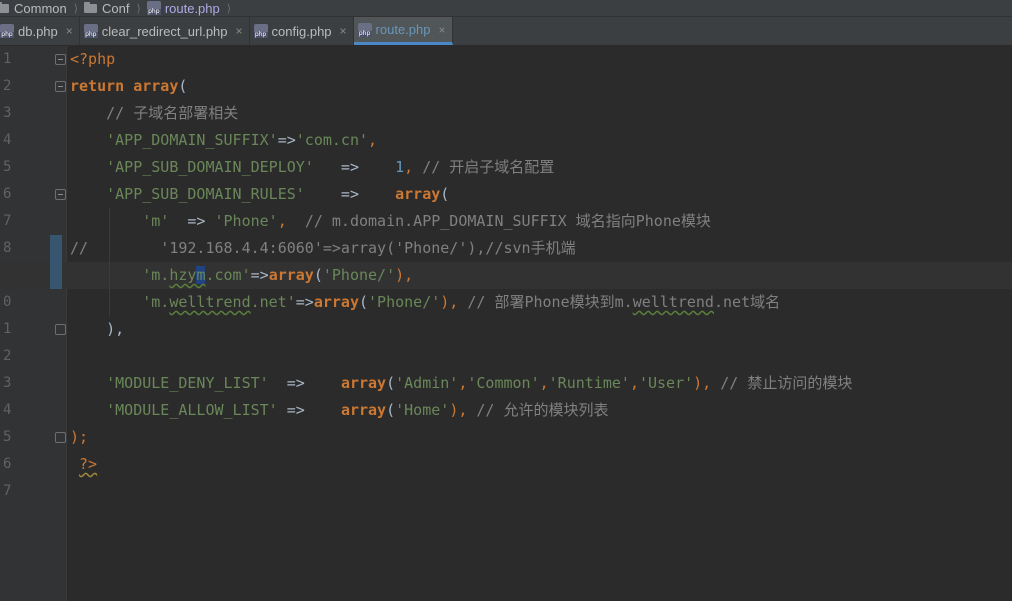  I want to click on code-token: 'APP_SUB_DOMAIN_RULES', so click(205, 194).